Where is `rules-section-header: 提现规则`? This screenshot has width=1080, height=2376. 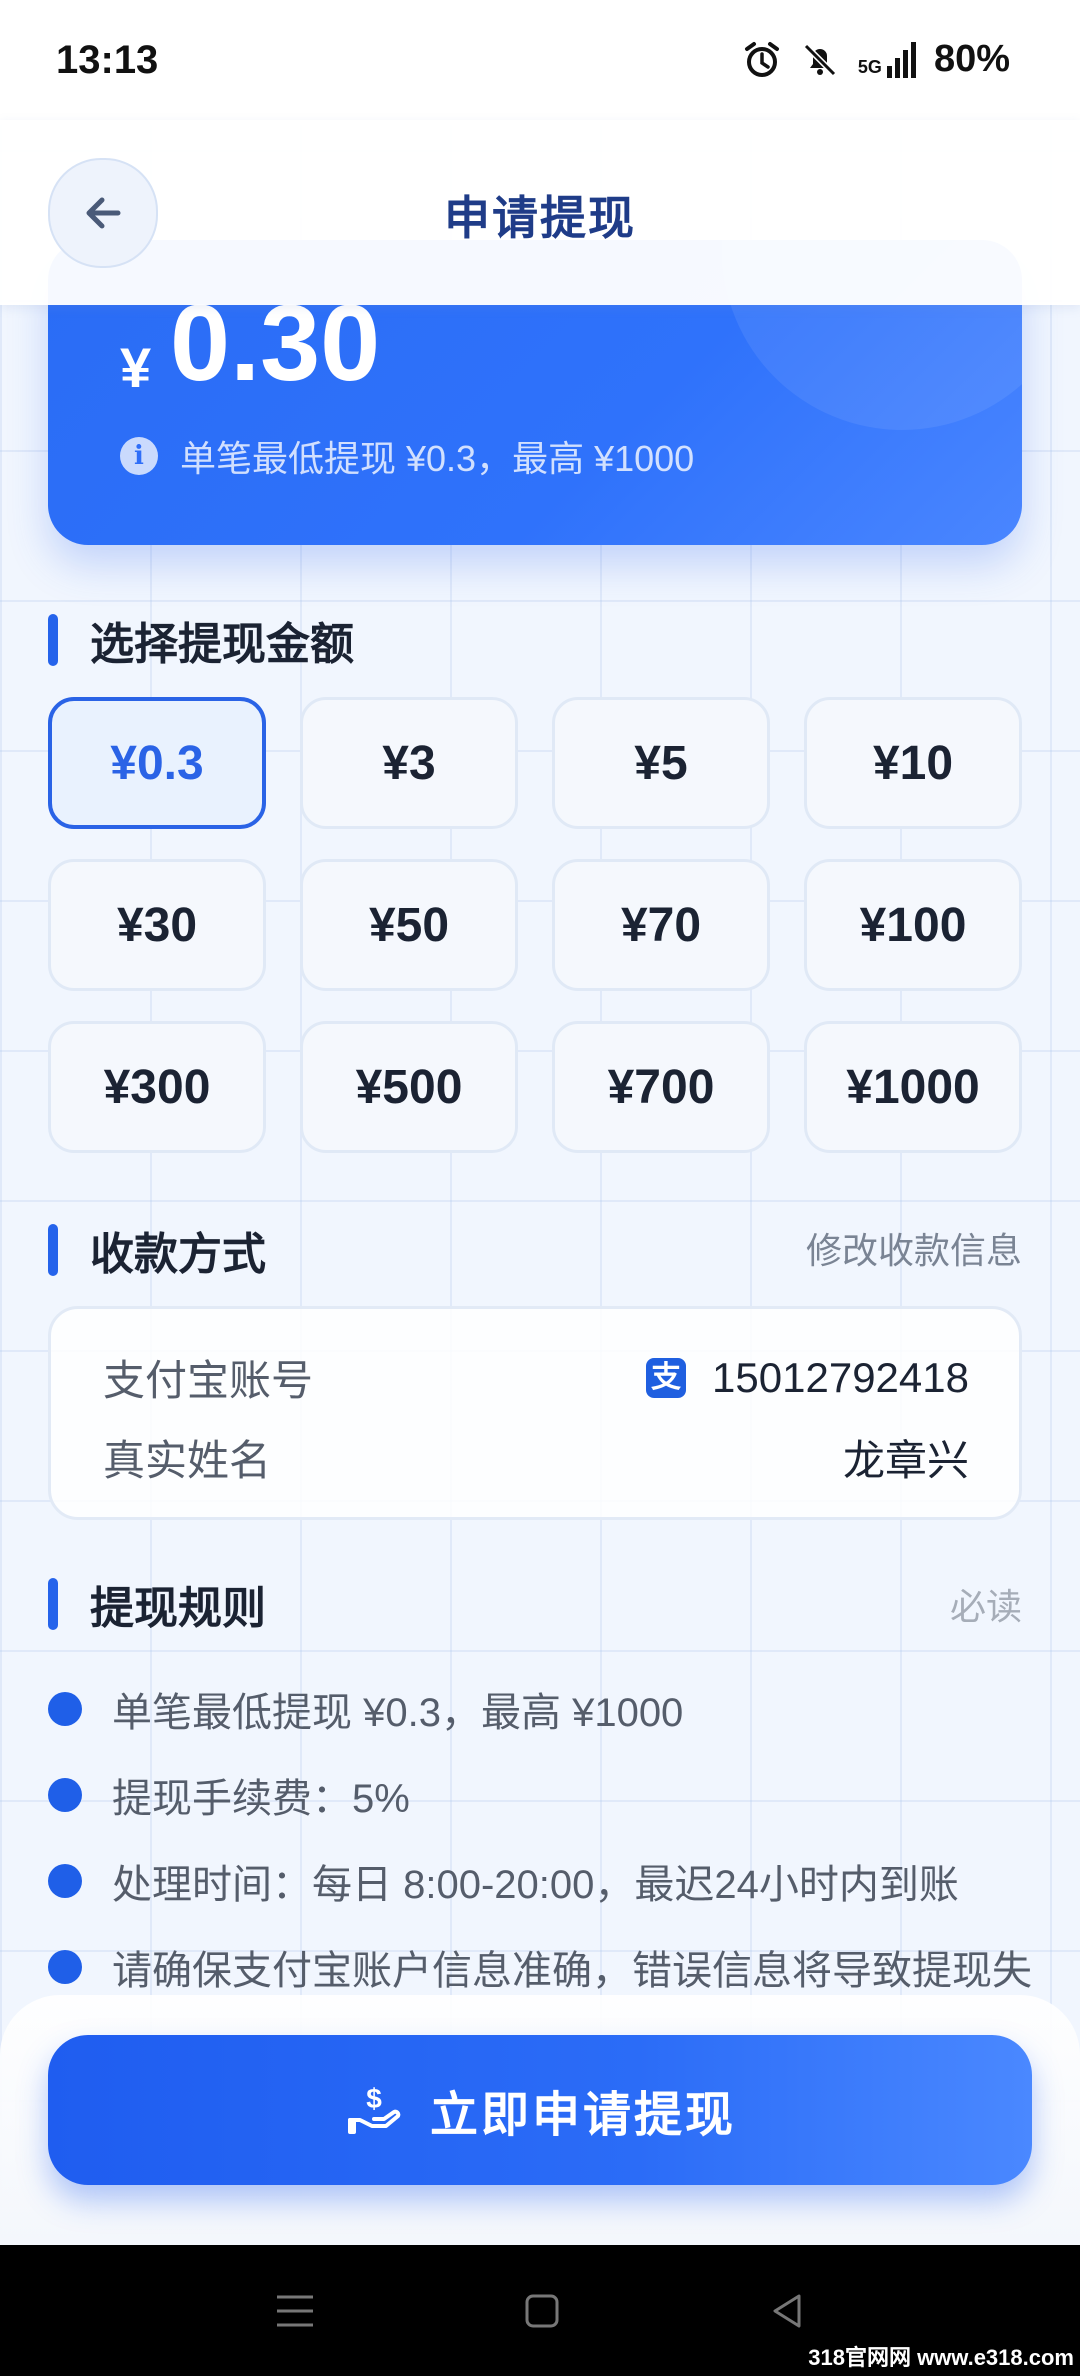
rules-section-header: 提现规则 is located at coordinates (157, 1604).